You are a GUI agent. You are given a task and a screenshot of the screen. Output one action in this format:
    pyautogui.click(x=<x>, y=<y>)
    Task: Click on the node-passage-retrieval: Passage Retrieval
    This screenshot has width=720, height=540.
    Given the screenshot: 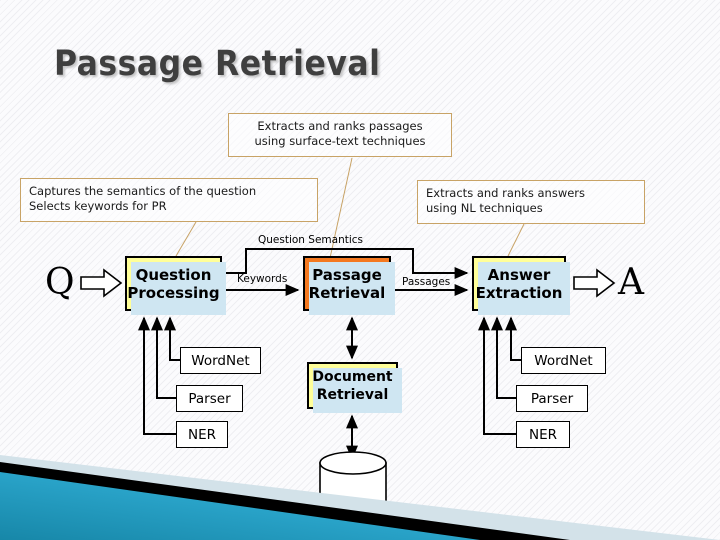 What is the action you would take?
    pyautogui.click(x=349, y=285)
    